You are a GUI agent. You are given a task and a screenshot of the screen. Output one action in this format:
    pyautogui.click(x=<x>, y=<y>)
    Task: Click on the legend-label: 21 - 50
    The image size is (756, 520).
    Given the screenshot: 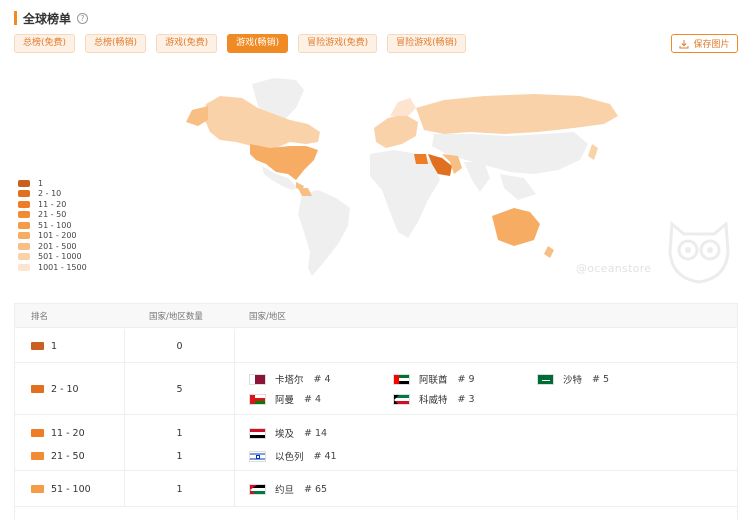 What is the action you would take?
    pyautogui.click(x=52, y=215)
    